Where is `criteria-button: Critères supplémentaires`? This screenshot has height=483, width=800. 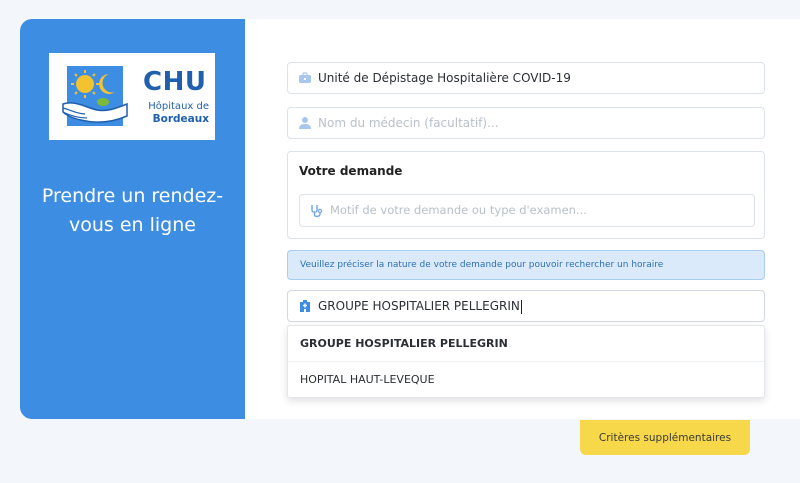 criteria-button: Critères supplémentaires is located at coordinates (665, 437).